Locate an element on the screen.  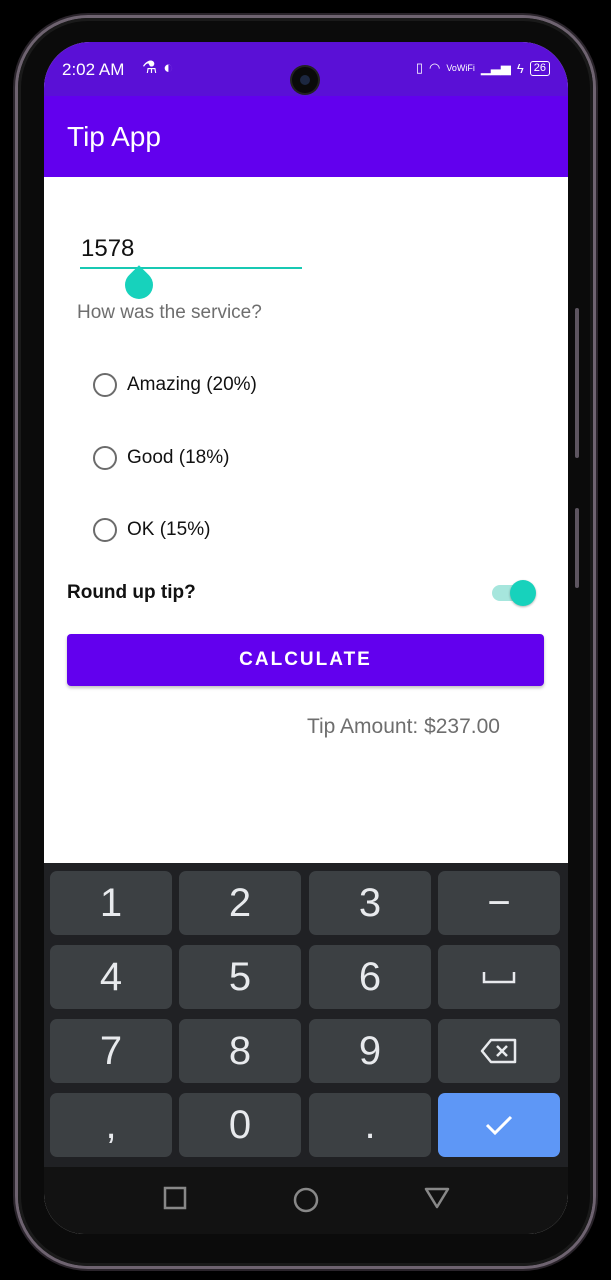
navigation-bar is located at coordinates (306, 1200).